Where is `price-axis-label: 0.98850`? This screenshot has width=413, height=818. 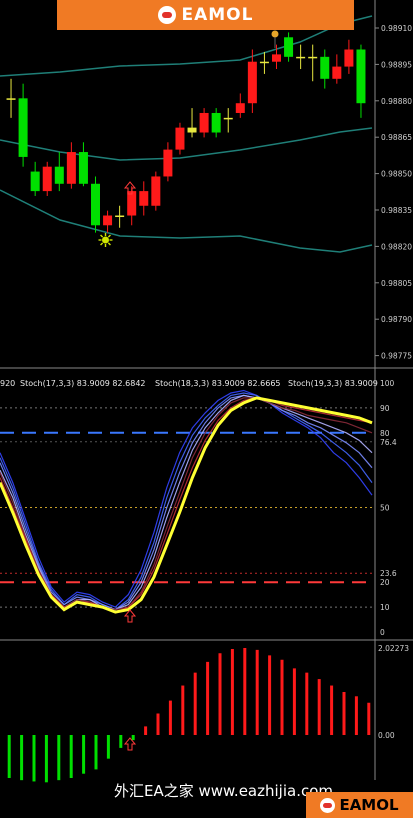
price-axis-label: 0.98850 is located at coordinates (396, 174).